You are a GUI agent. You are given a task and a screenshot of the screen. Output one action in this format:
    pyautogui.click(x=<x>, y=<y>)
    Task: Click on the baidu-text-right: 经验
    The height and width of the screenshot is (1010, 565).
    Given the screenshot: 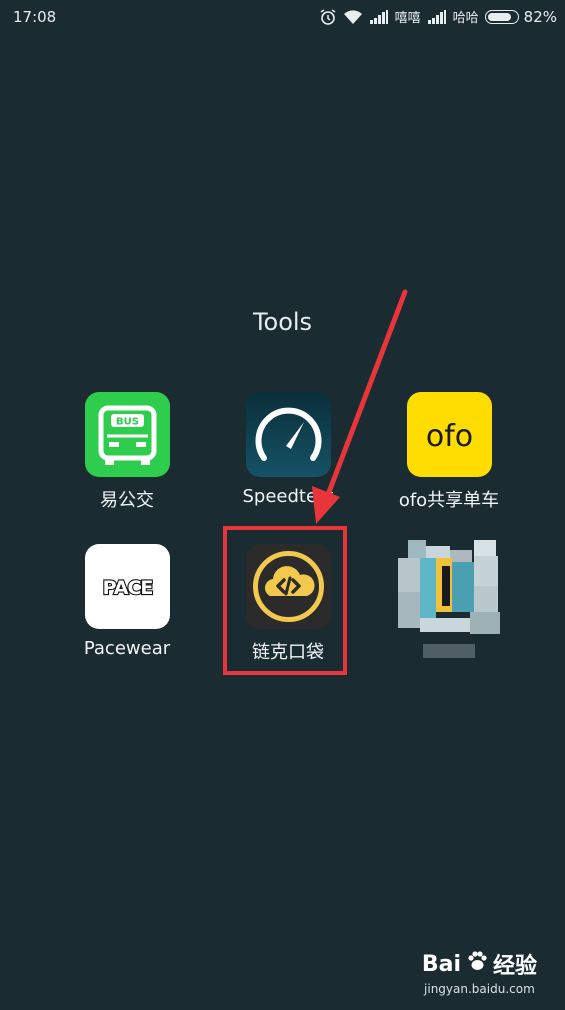 What is the action you would take?
    pyautogui.click(x=514, y=966)
    